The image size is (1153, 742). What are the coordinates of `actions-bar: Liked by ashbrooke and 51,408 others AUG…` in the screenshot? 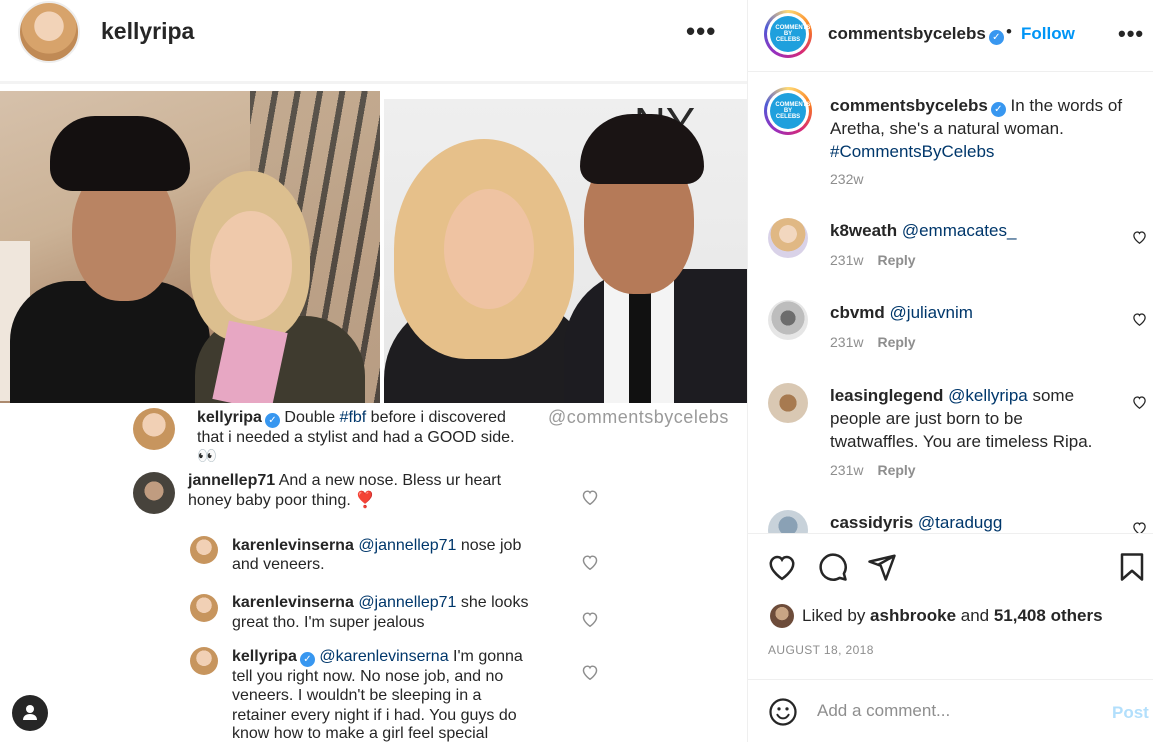 It's located at (950, 607).